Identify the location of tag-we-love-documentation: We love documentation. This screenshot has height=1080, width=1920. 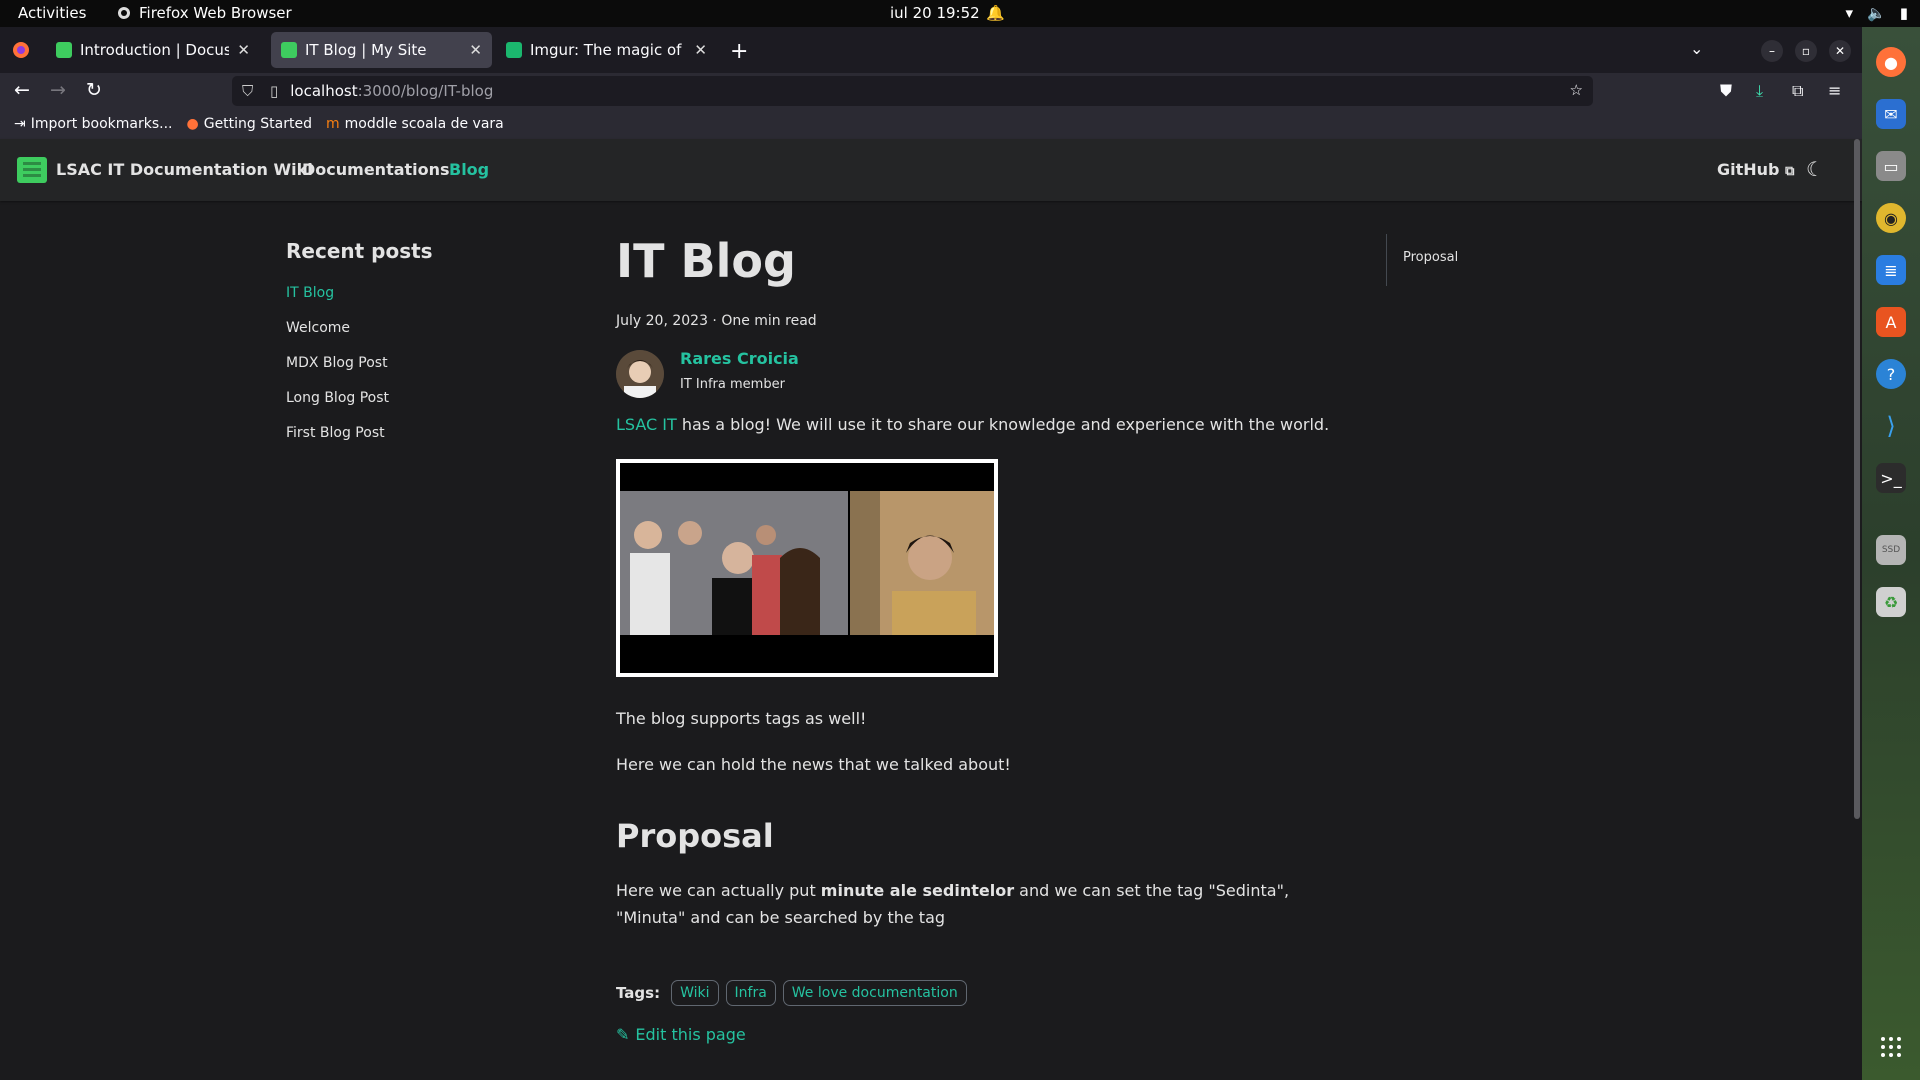
(874, 993).